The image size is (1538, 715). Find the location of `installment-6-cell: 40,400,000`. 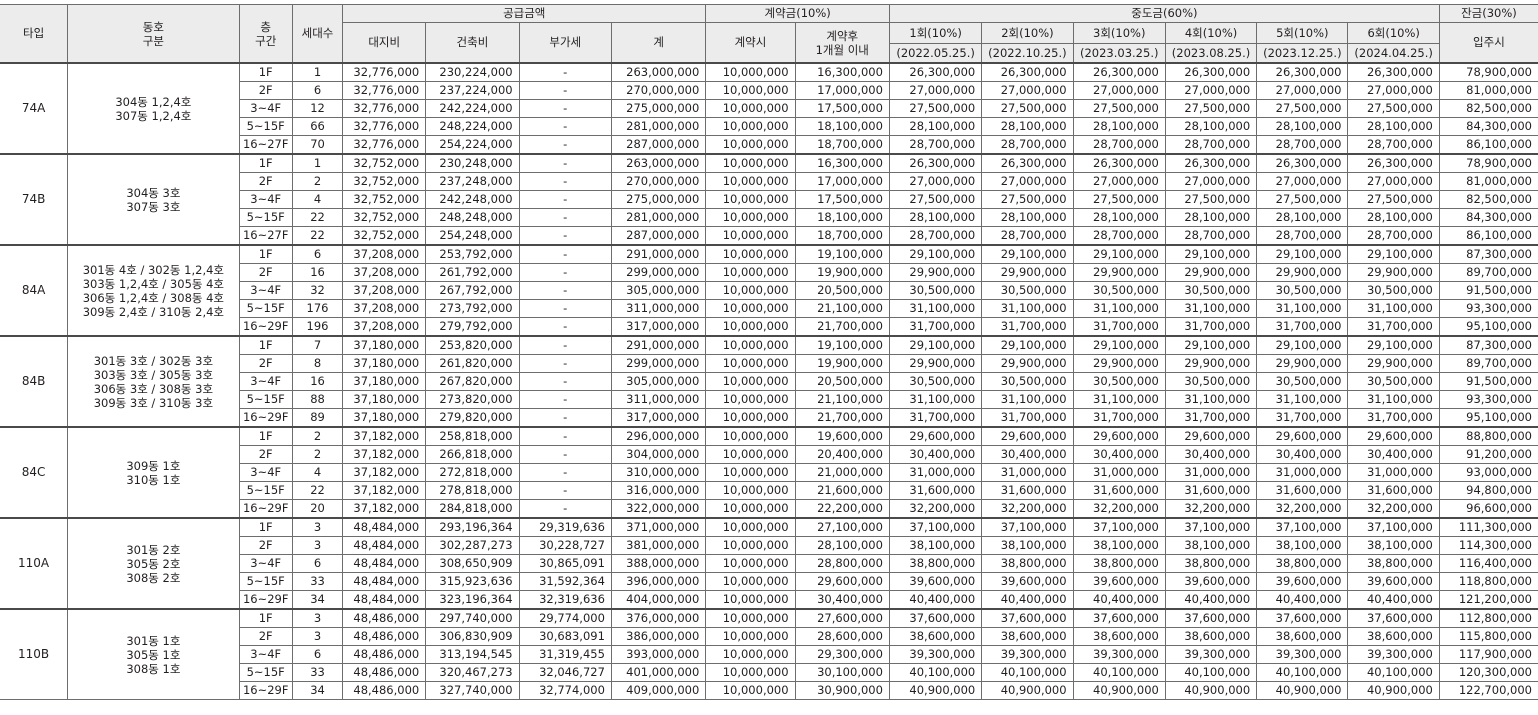

installment-6-cell: 40,400,000 is located at coordinates (1393, 600).